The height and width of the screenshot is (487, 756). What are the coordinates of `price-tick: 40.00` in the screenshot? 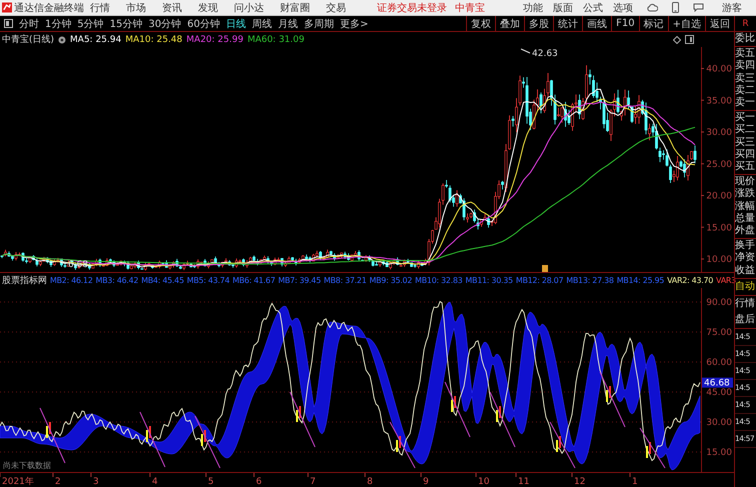 It's located at (719, 69).